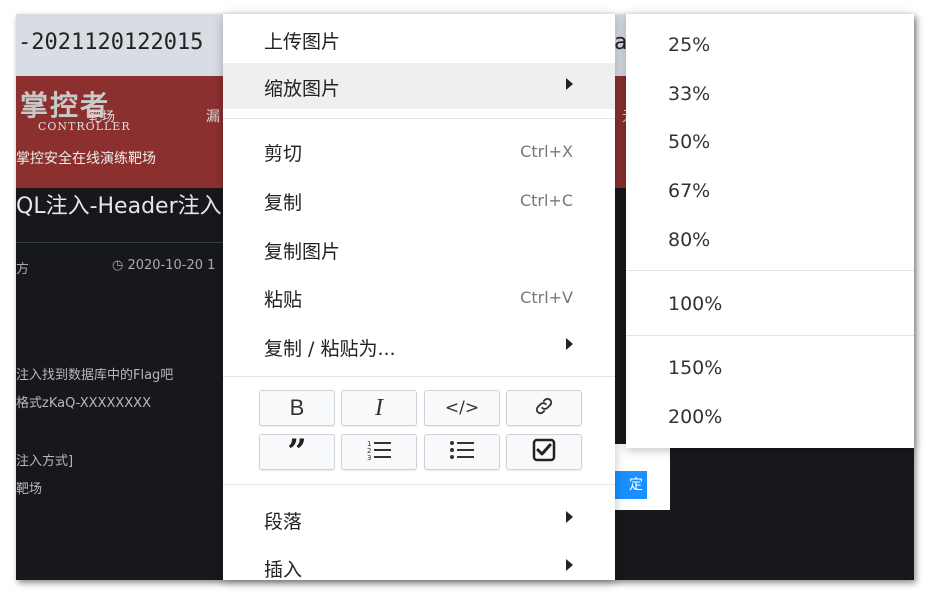 The width and height of the screenshot is (930, 597). What do you see at coordinates (689, 191) in the screenshot?
I see `zoom-option-label: 67%` at bounding box center [689, 191].